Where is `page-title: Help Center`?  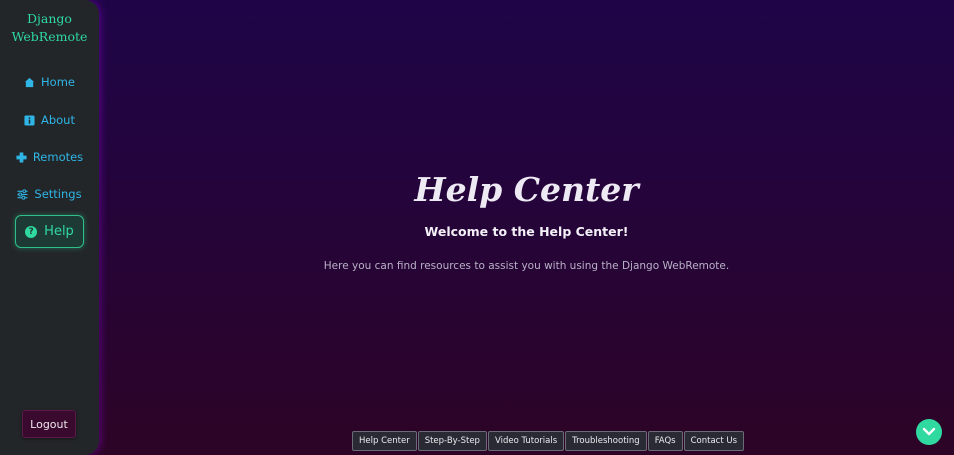 page-title: Help Center is located at coordinates (526, 189).